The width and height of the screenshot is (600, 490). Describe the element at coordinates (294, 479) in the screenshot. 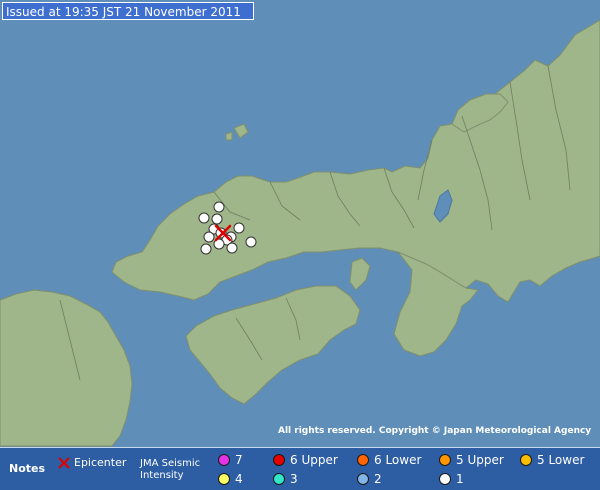

I see `intensity-label: 3` at that location.